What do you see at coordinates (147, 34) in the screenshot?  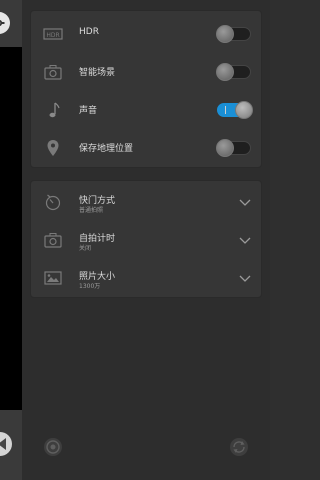 I see `setting-row-hdr: HDR HDR` at bounding box center [147, 34].